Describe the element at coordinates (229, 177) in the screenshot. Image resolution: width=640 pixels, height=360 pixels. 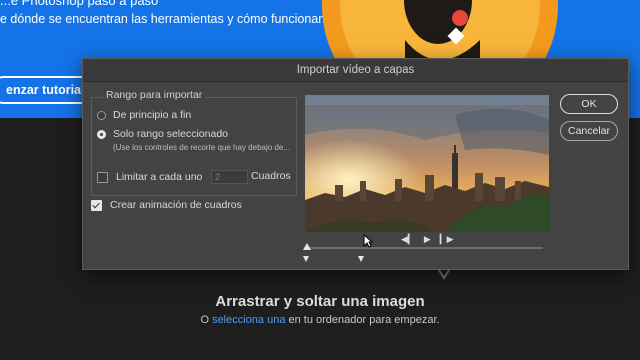
I see `frames-input: 2` at that location.